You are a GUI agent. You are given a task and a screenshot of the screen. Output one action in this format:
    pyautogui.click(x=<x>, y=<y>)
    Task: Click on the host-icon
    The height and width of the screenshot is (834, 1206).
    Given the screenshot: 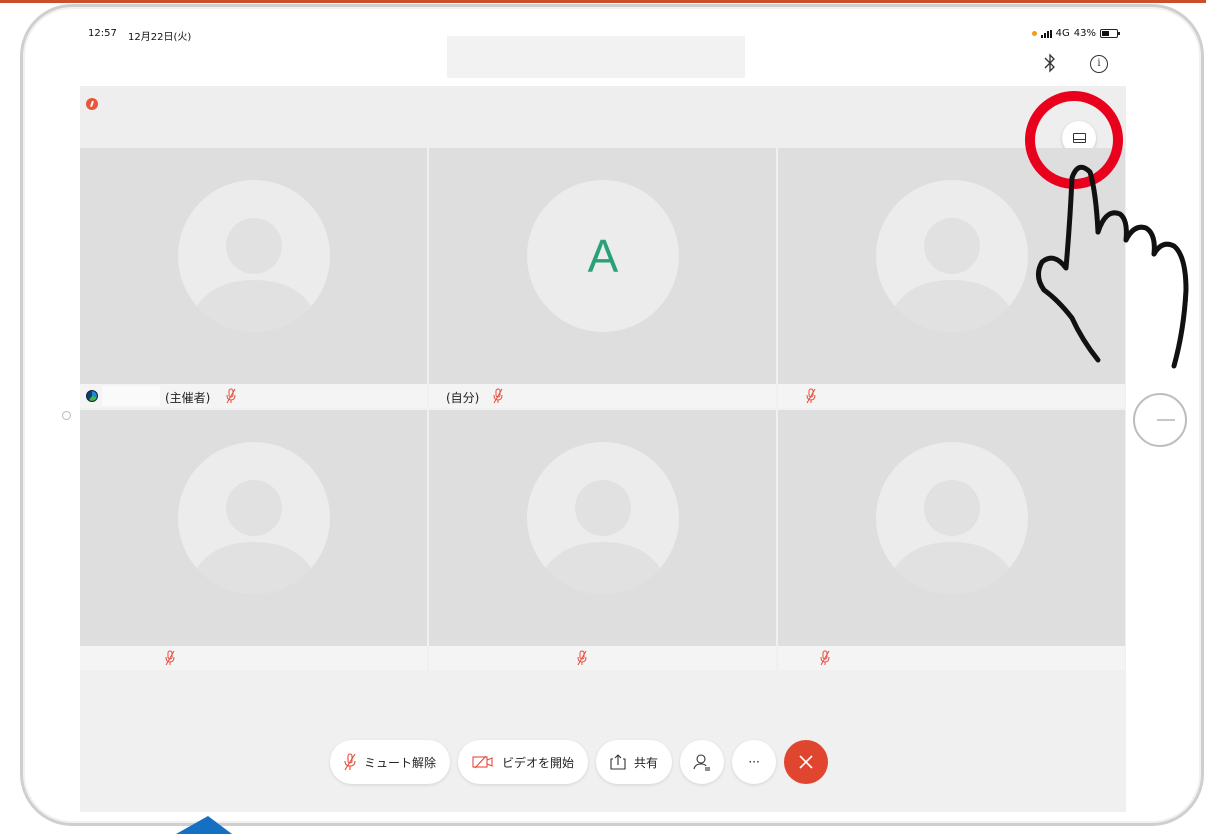 What is the action you would take?
    pyautogui.click(x=92, y=396)
    